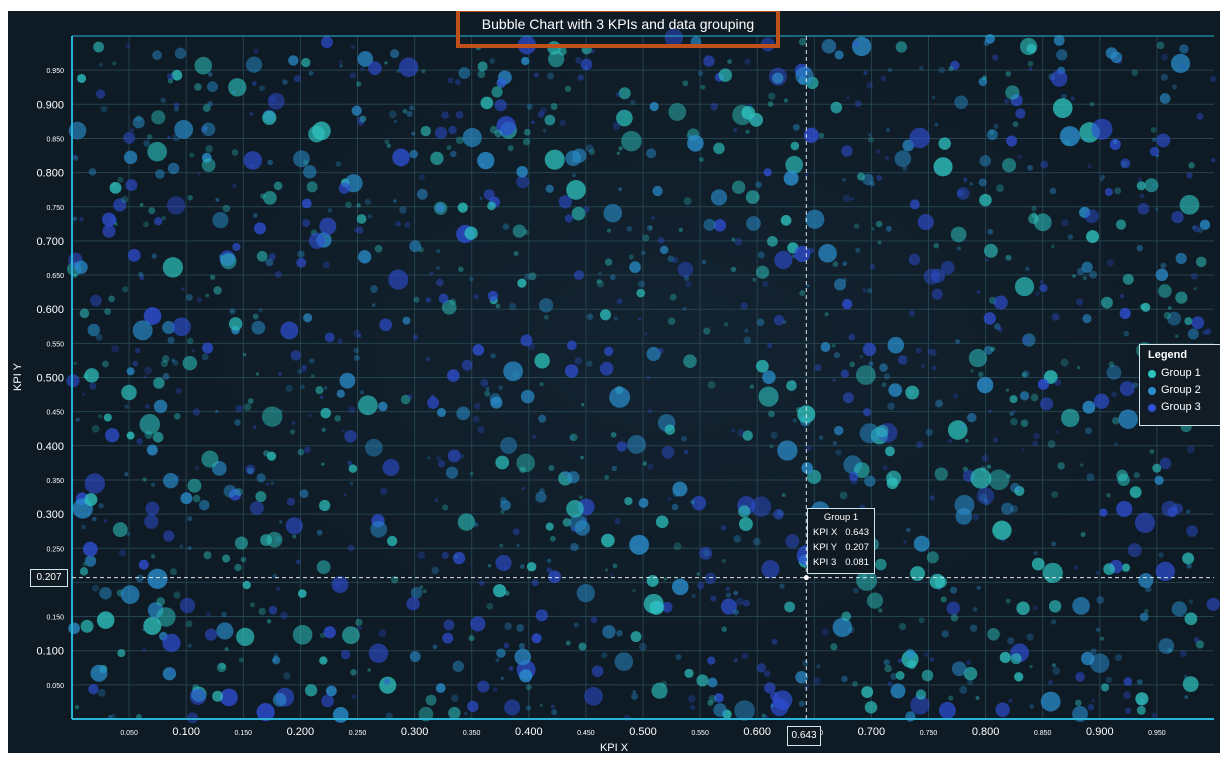 The image size is (1226, 763). Describe the element at coordinates (1184, 373) in the screenshot. I see `legend-item-group-1: Group 1` at that location.